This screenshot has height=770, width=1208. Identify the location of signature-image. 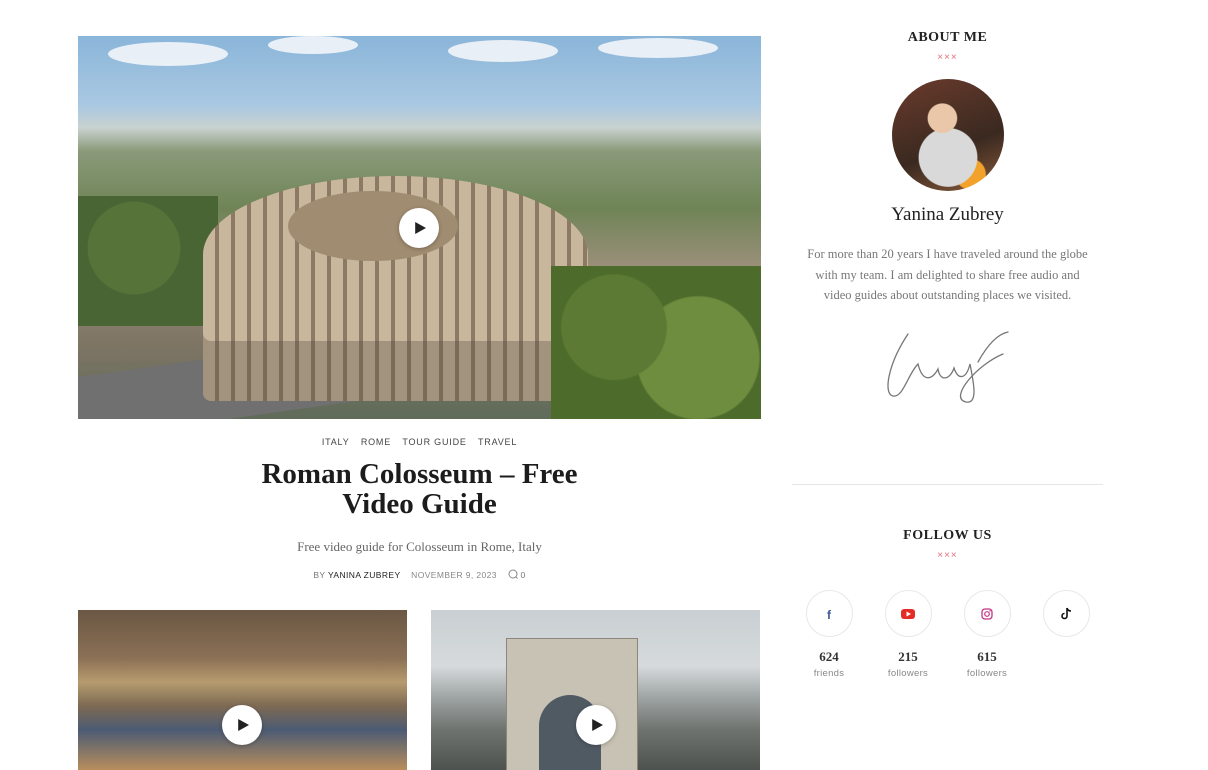
(947, 366).